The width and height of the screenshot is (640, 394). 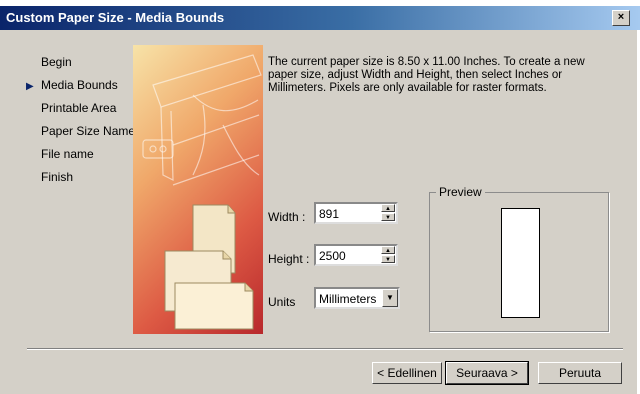 What do you see at coordinates (198, 189) in the screenshot?
I see `printer-and-paper-illustration` at bounding box center [198, 189].